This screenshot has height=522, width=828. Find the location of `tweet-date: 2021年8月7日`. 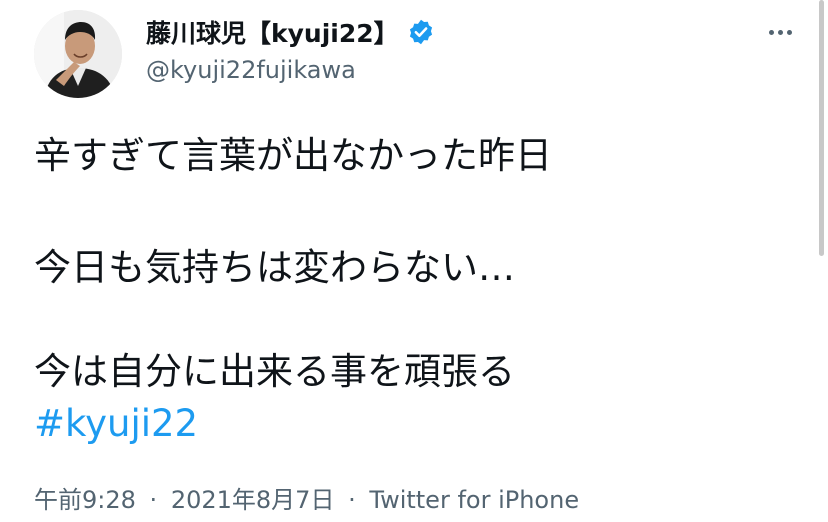

tweet-date: 2021年8月7日 is located at coordinates (253, 500).